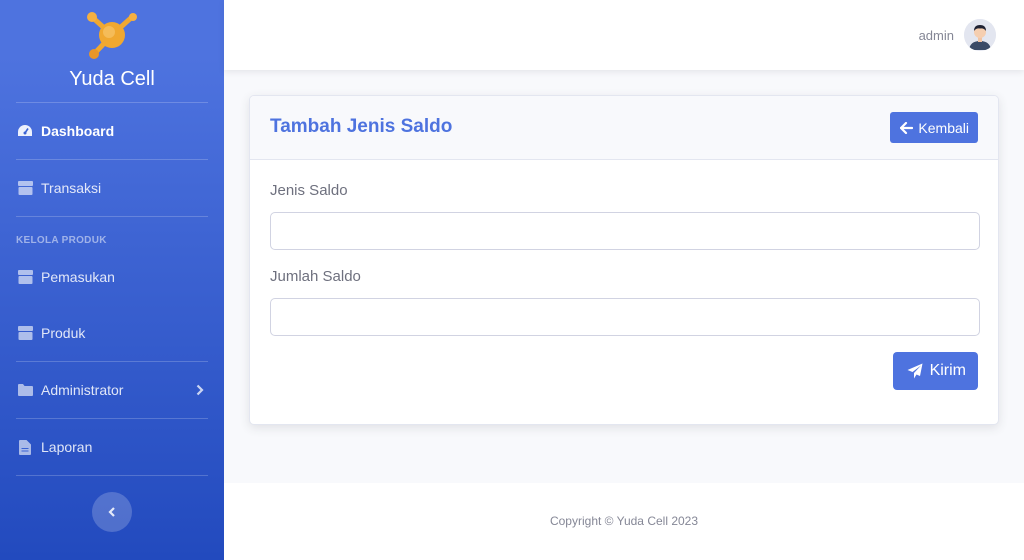  I want to click on topbar: admin, so click(624, 35).